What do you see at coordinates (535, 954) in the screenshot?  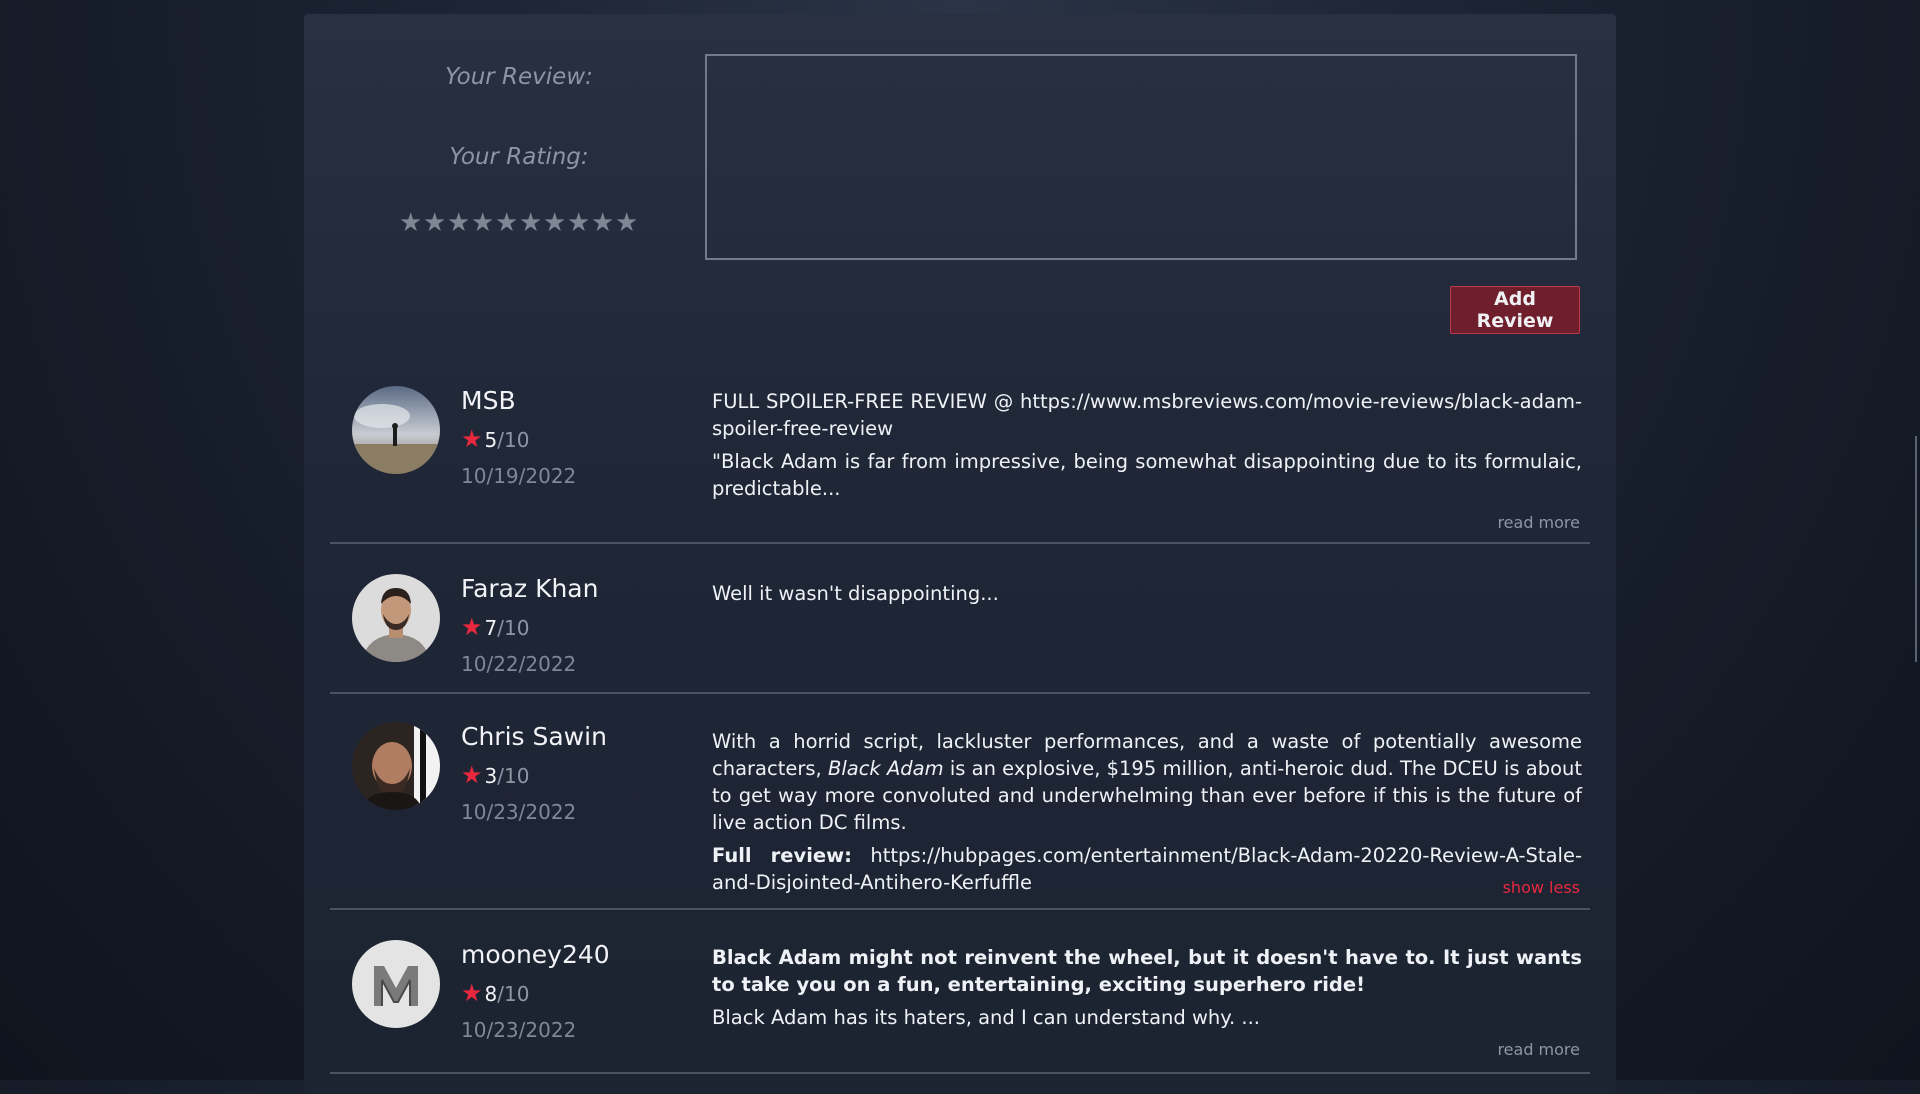 I see `reviewer-name: mooney240` at bounding box center [535, 954].